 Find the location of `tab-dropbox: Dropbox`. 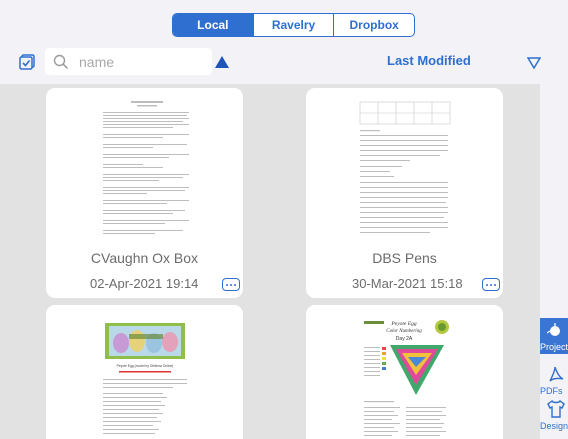

tab-dropbox: Dropbox is located at coordinates (373, 25).